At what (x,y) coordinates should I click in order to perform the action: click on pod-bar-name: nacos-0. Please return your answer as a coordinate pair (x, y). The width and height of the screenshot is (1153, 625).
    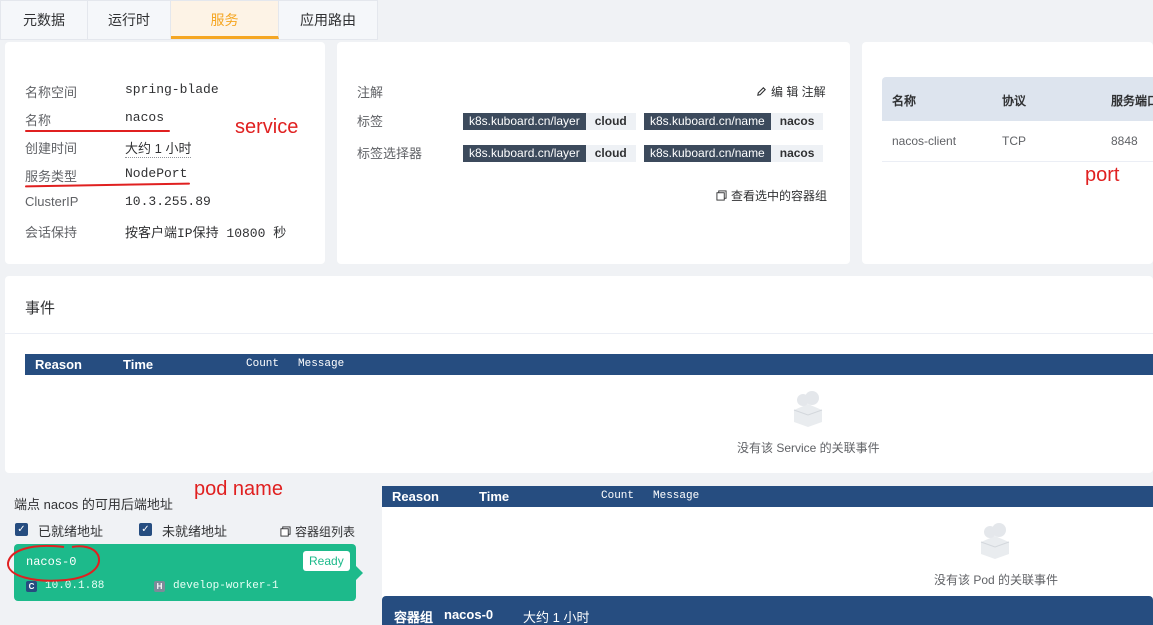
    Looking at the image, I should click on (469, 614).